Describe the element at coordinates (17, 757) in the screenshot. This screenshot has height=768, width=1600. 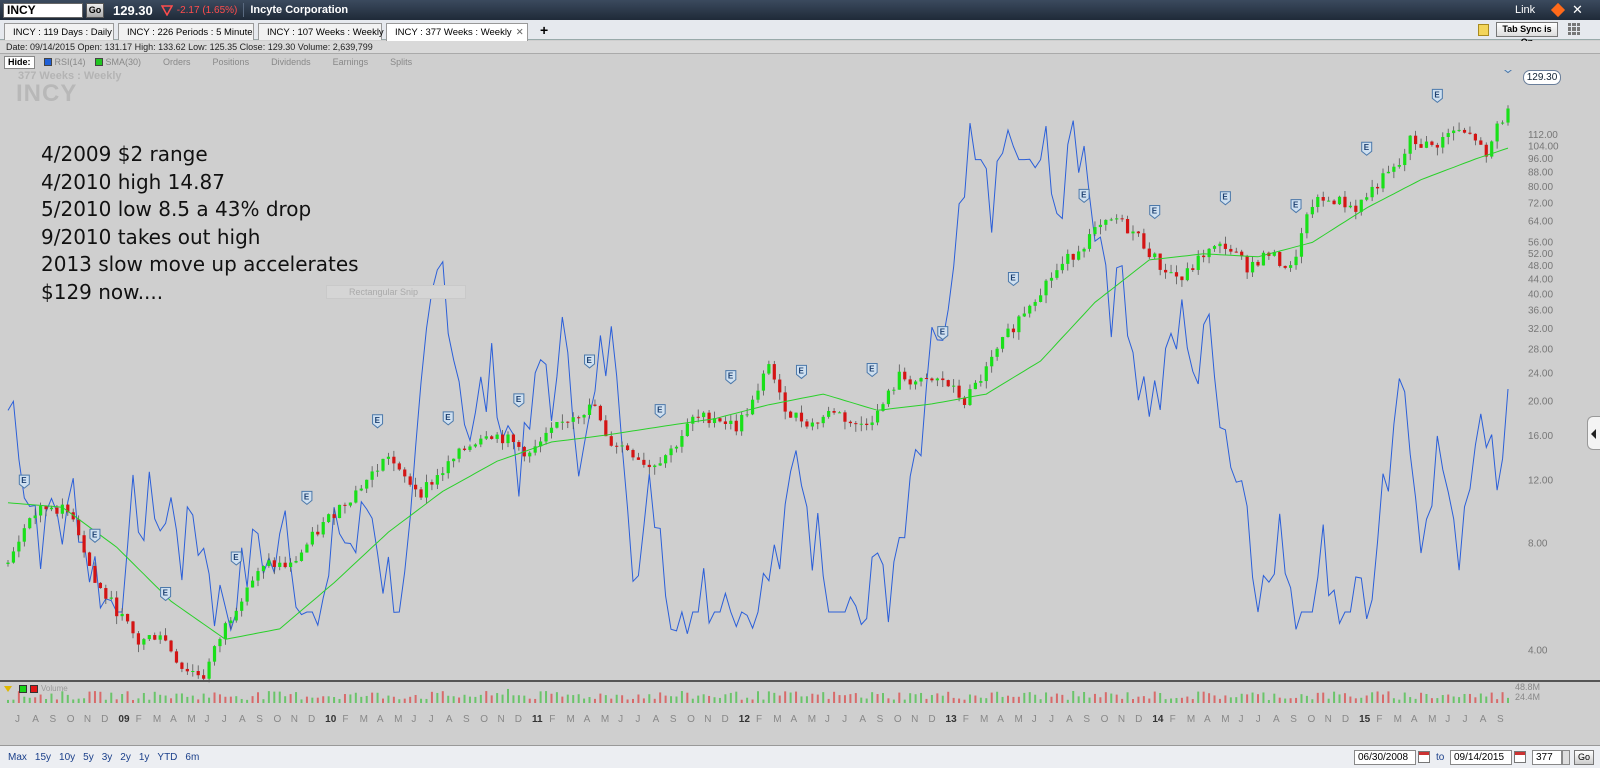
I see `range-max: Max` at that location.